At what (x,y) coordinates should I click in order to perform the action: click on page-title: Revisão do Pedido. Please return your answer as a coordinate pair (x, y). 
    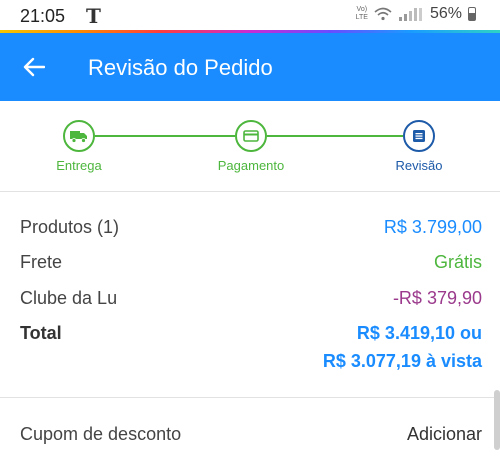
    Looking at the image, I should click on (180, 67).